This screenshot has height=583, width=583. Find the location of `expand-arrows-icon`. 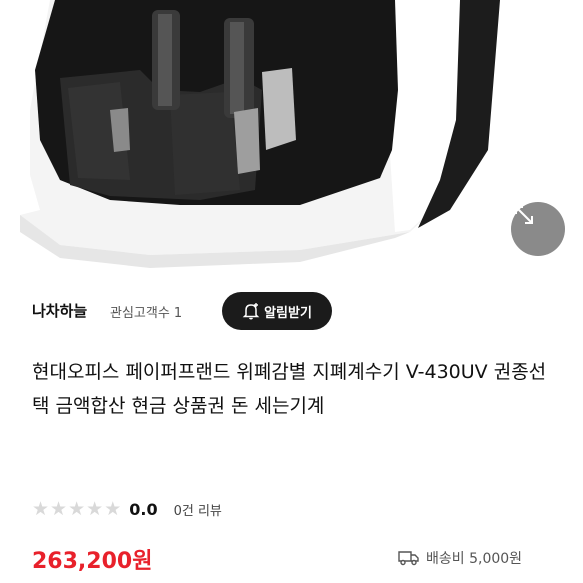

expand-arrows-icon is located at coordinates (524, 215).